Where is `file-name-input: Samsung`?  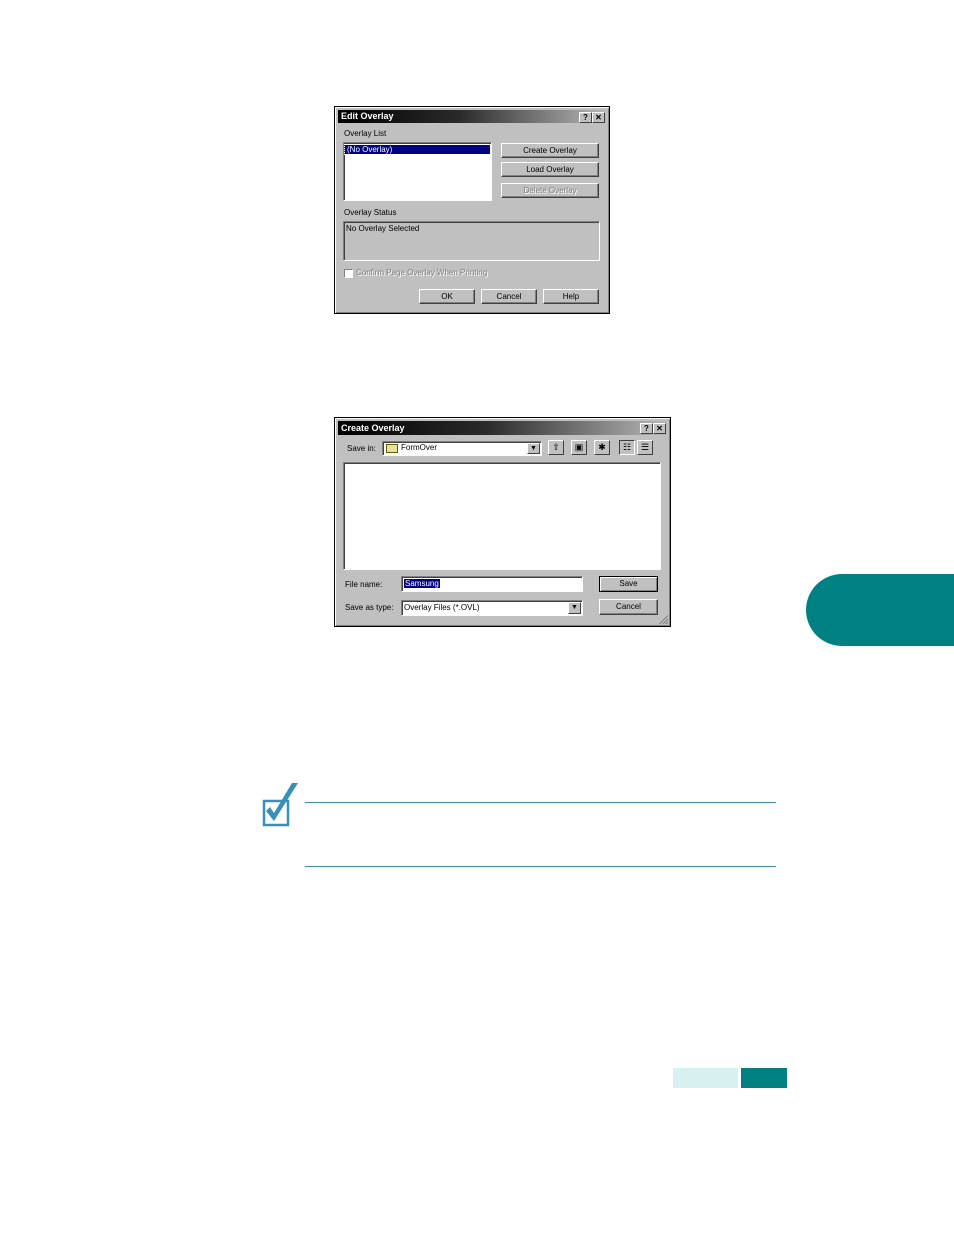
file-name-input: Samsung is located at coordinates (492, 584).